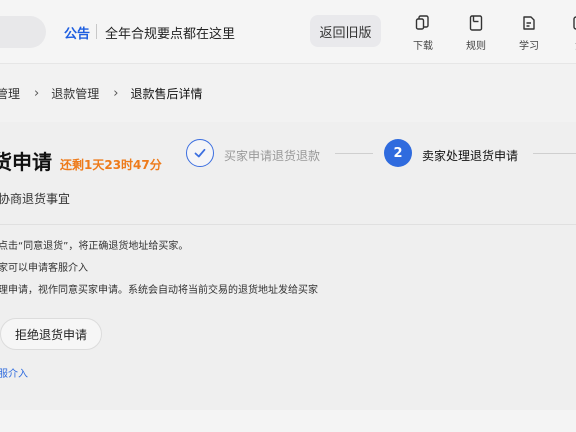  I want to click on instruction-note: 理申请，视作同意买家申请。系统会自动将当前交易的退货地址发给买家, so click(159, 290).